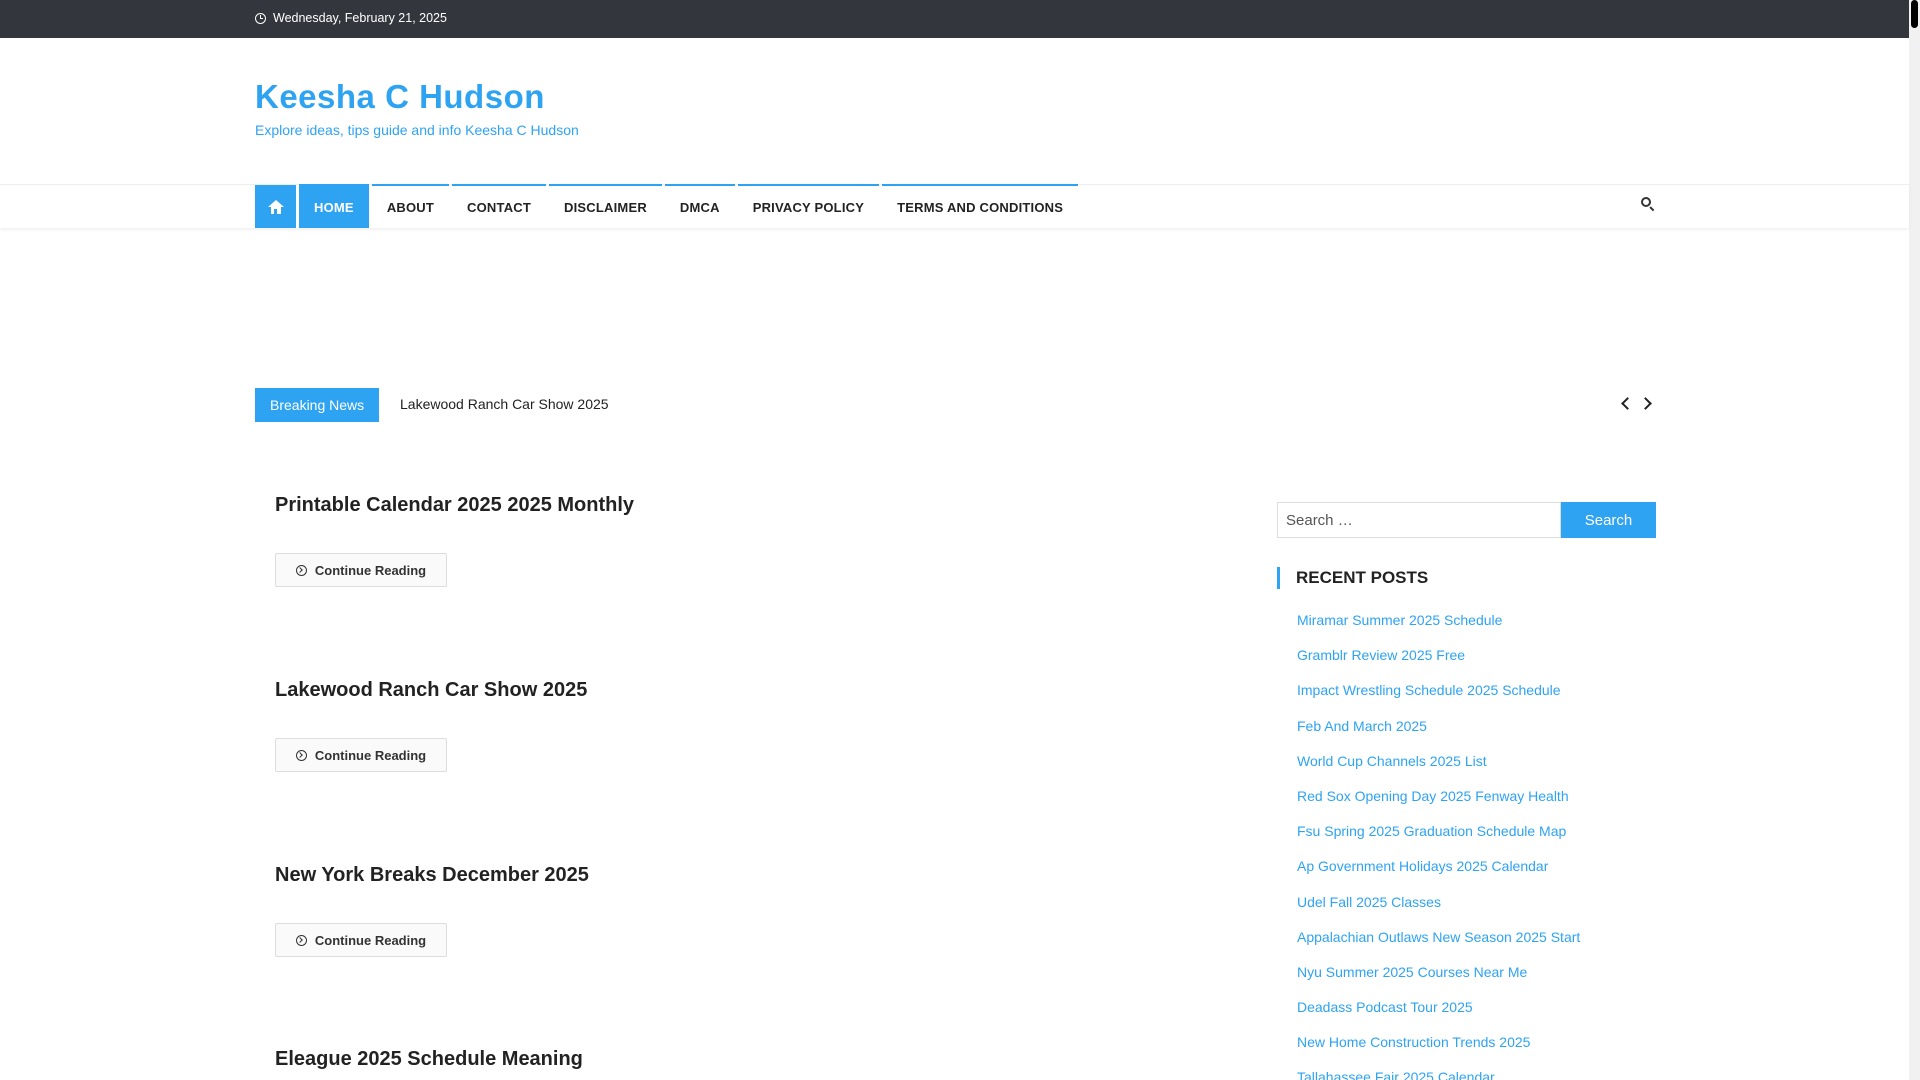  Describe the element at coordinates (1438, 838) in the screenshot. I see `recent-post-link: Fsu Spring 2025 Graduation Schedule Map` at that location.